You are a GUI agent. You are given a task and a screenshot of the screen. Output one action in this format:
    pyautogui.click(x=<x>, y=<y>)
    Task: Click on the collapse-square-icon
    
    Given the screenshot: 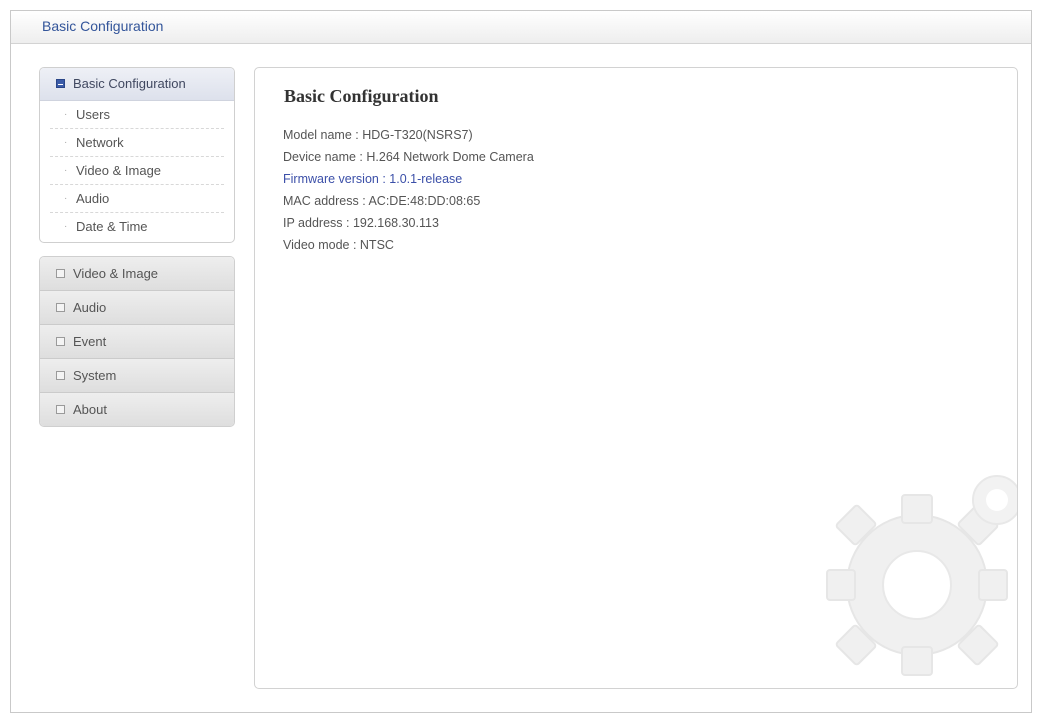 What is the action you would take?
    pyautogui.click(x=60, y=84)
    